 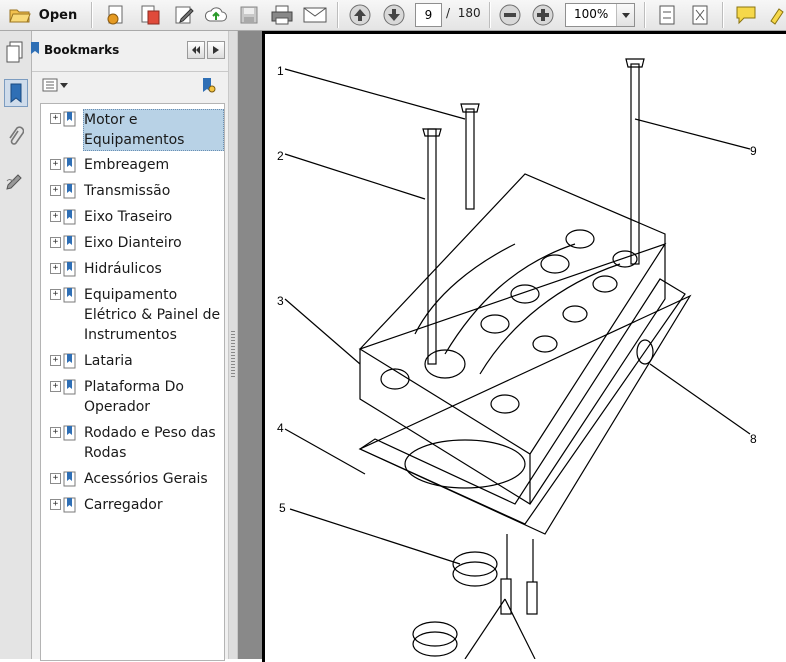 What do you see at coordinates (132, 269) in the screenshot?
I see `bookmark-item: + Hidráulicos` at bounding box center [132, 269].